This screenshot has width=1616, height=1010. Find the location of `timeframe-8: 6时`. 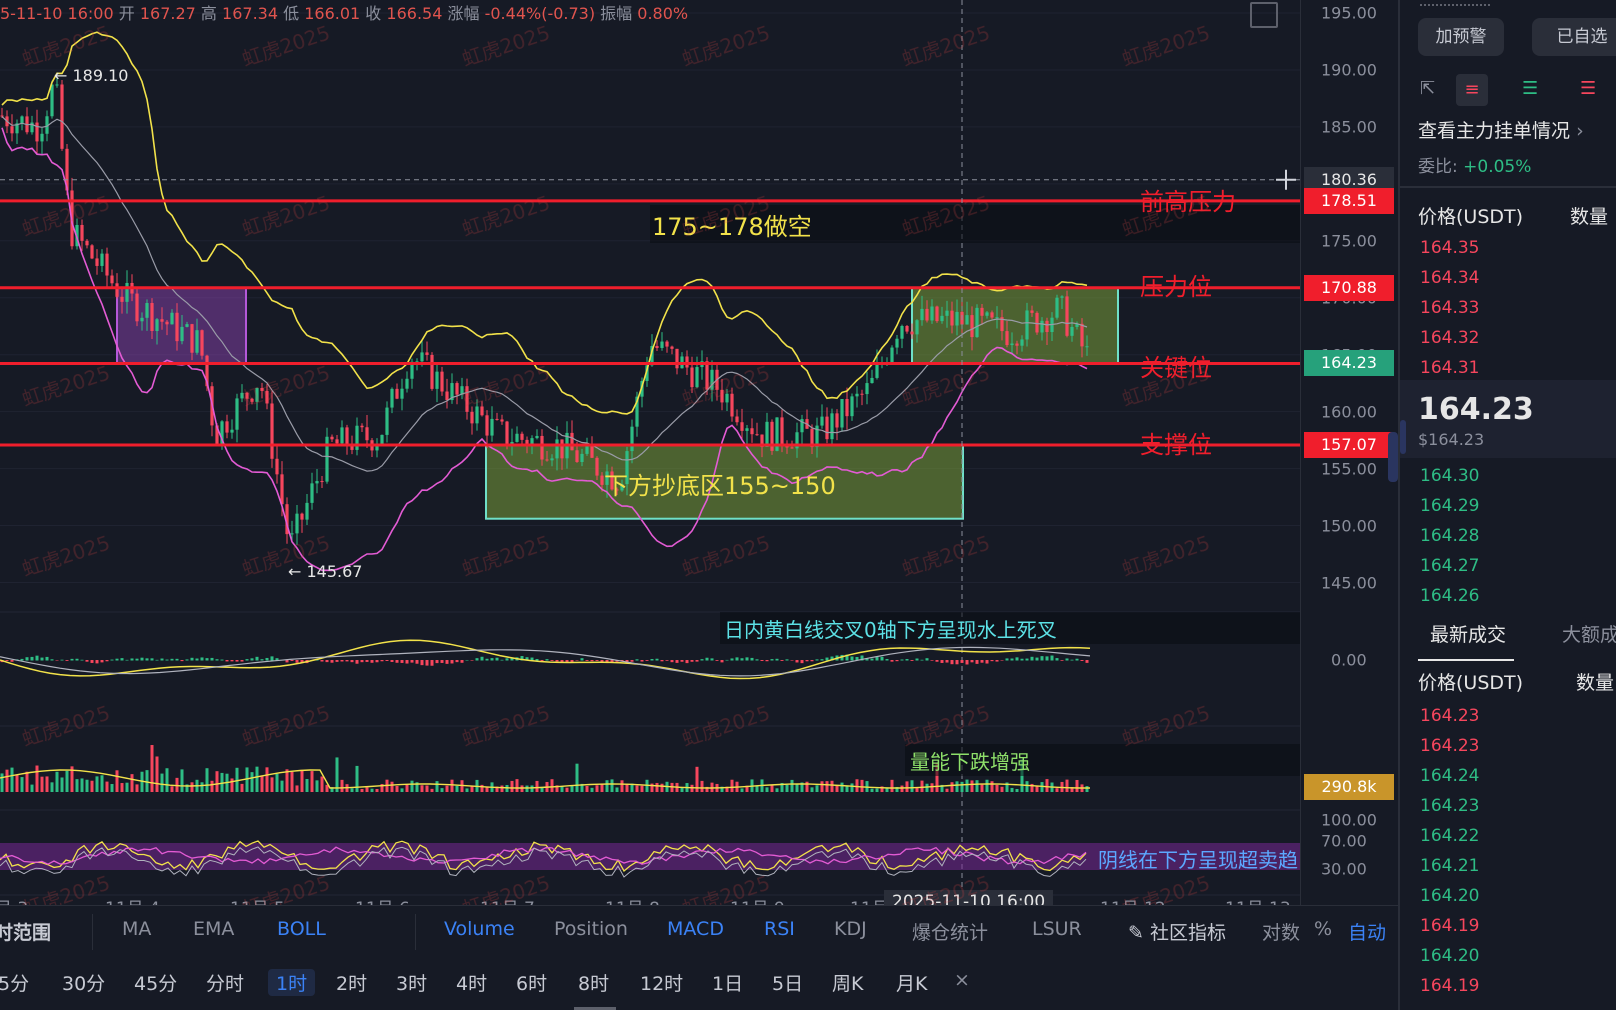

timeframe-8: 6时 is located at coordinates (531, 982).